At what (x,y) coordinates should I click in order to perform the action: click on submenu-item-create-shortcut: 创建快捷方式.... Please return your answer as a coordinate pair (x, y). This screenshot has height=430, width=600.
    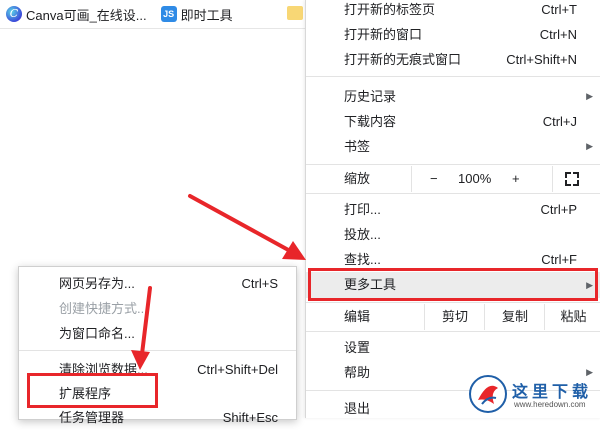
    Looking at the image, I should click on (103, 308).